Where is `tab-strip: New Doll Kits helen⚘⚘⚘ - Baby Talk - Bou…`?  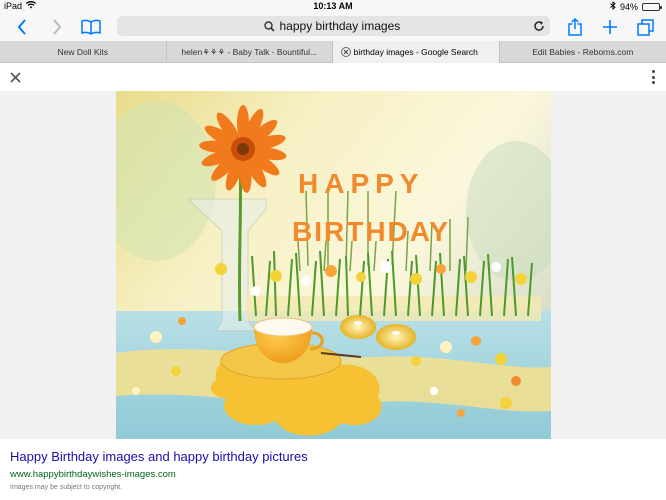
tab-strip: New Doll Kits helen⚘⚘⚘ - Baby Talk - Bou… is located at coordinates (333, 52).